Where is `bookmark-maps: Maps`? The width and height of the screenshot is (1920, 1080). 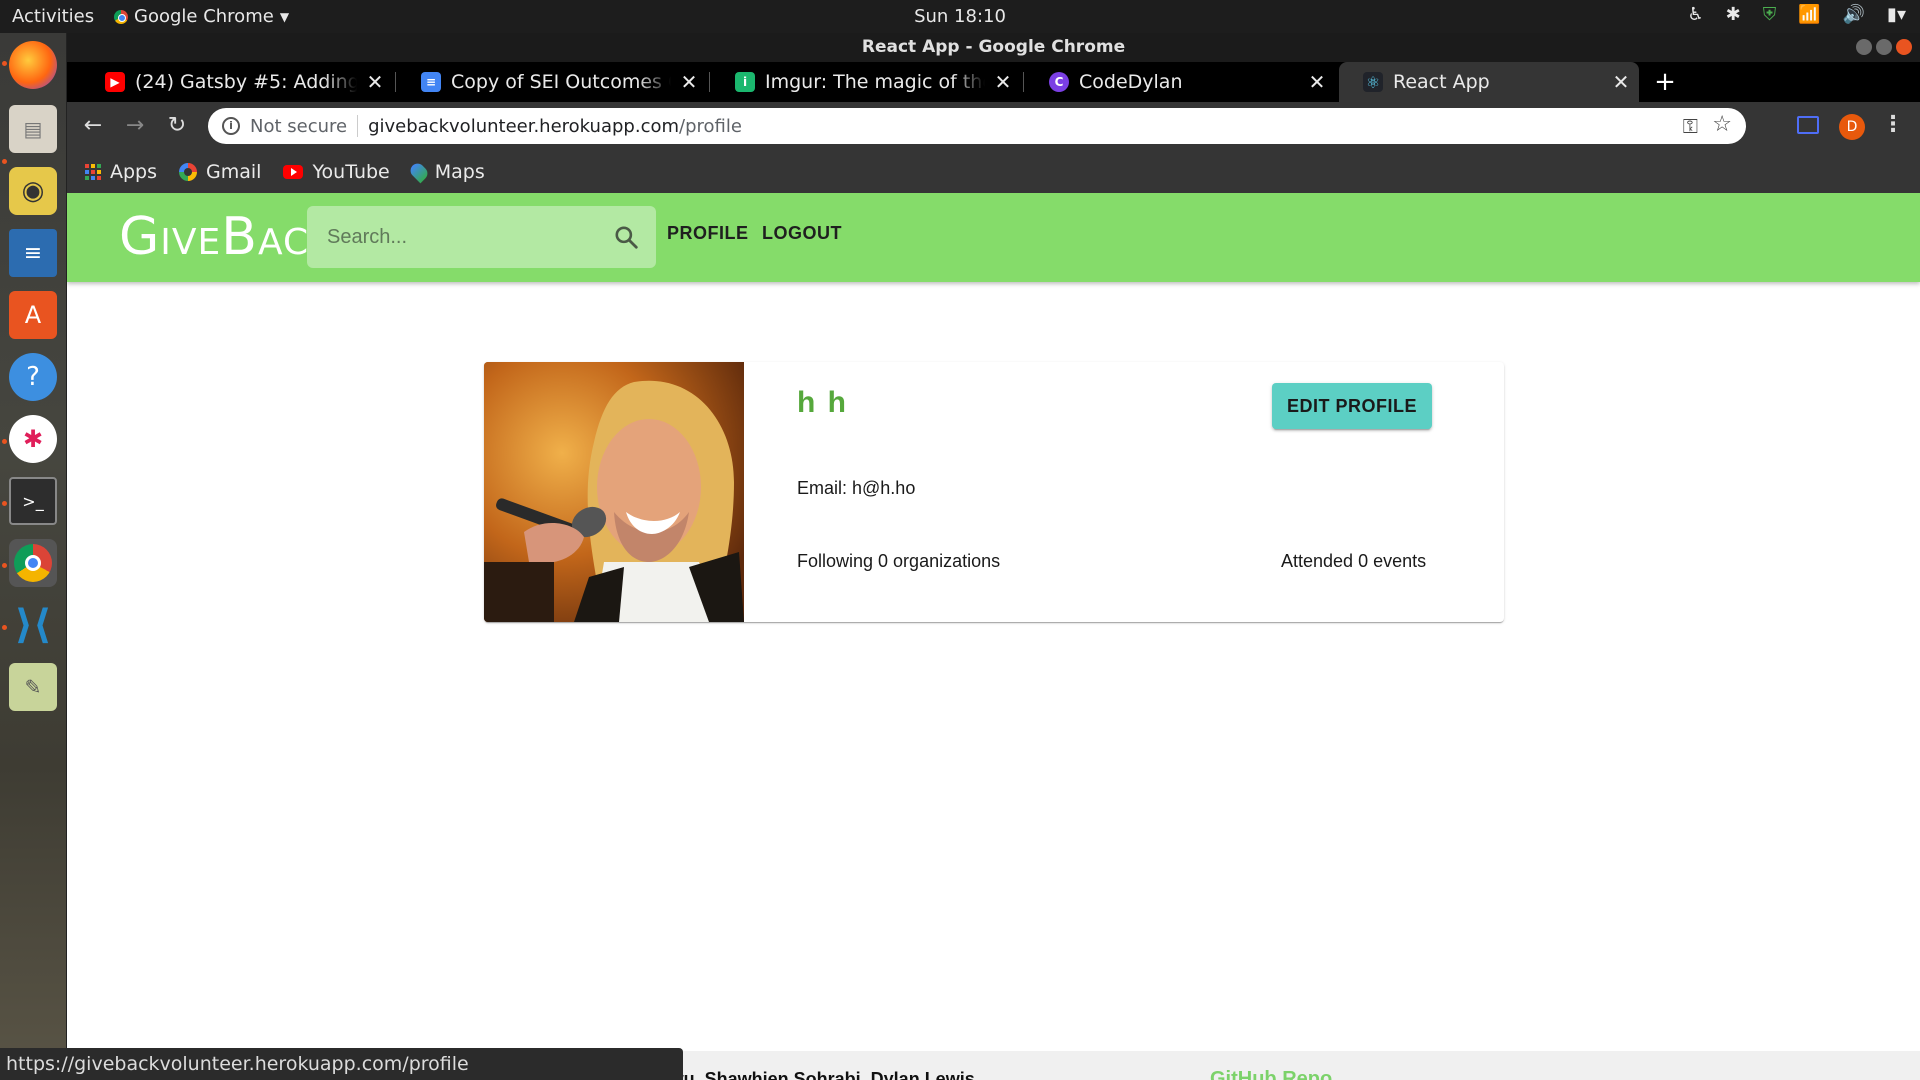 bookmark-maps: Maps is located at coordinates (446, 171).